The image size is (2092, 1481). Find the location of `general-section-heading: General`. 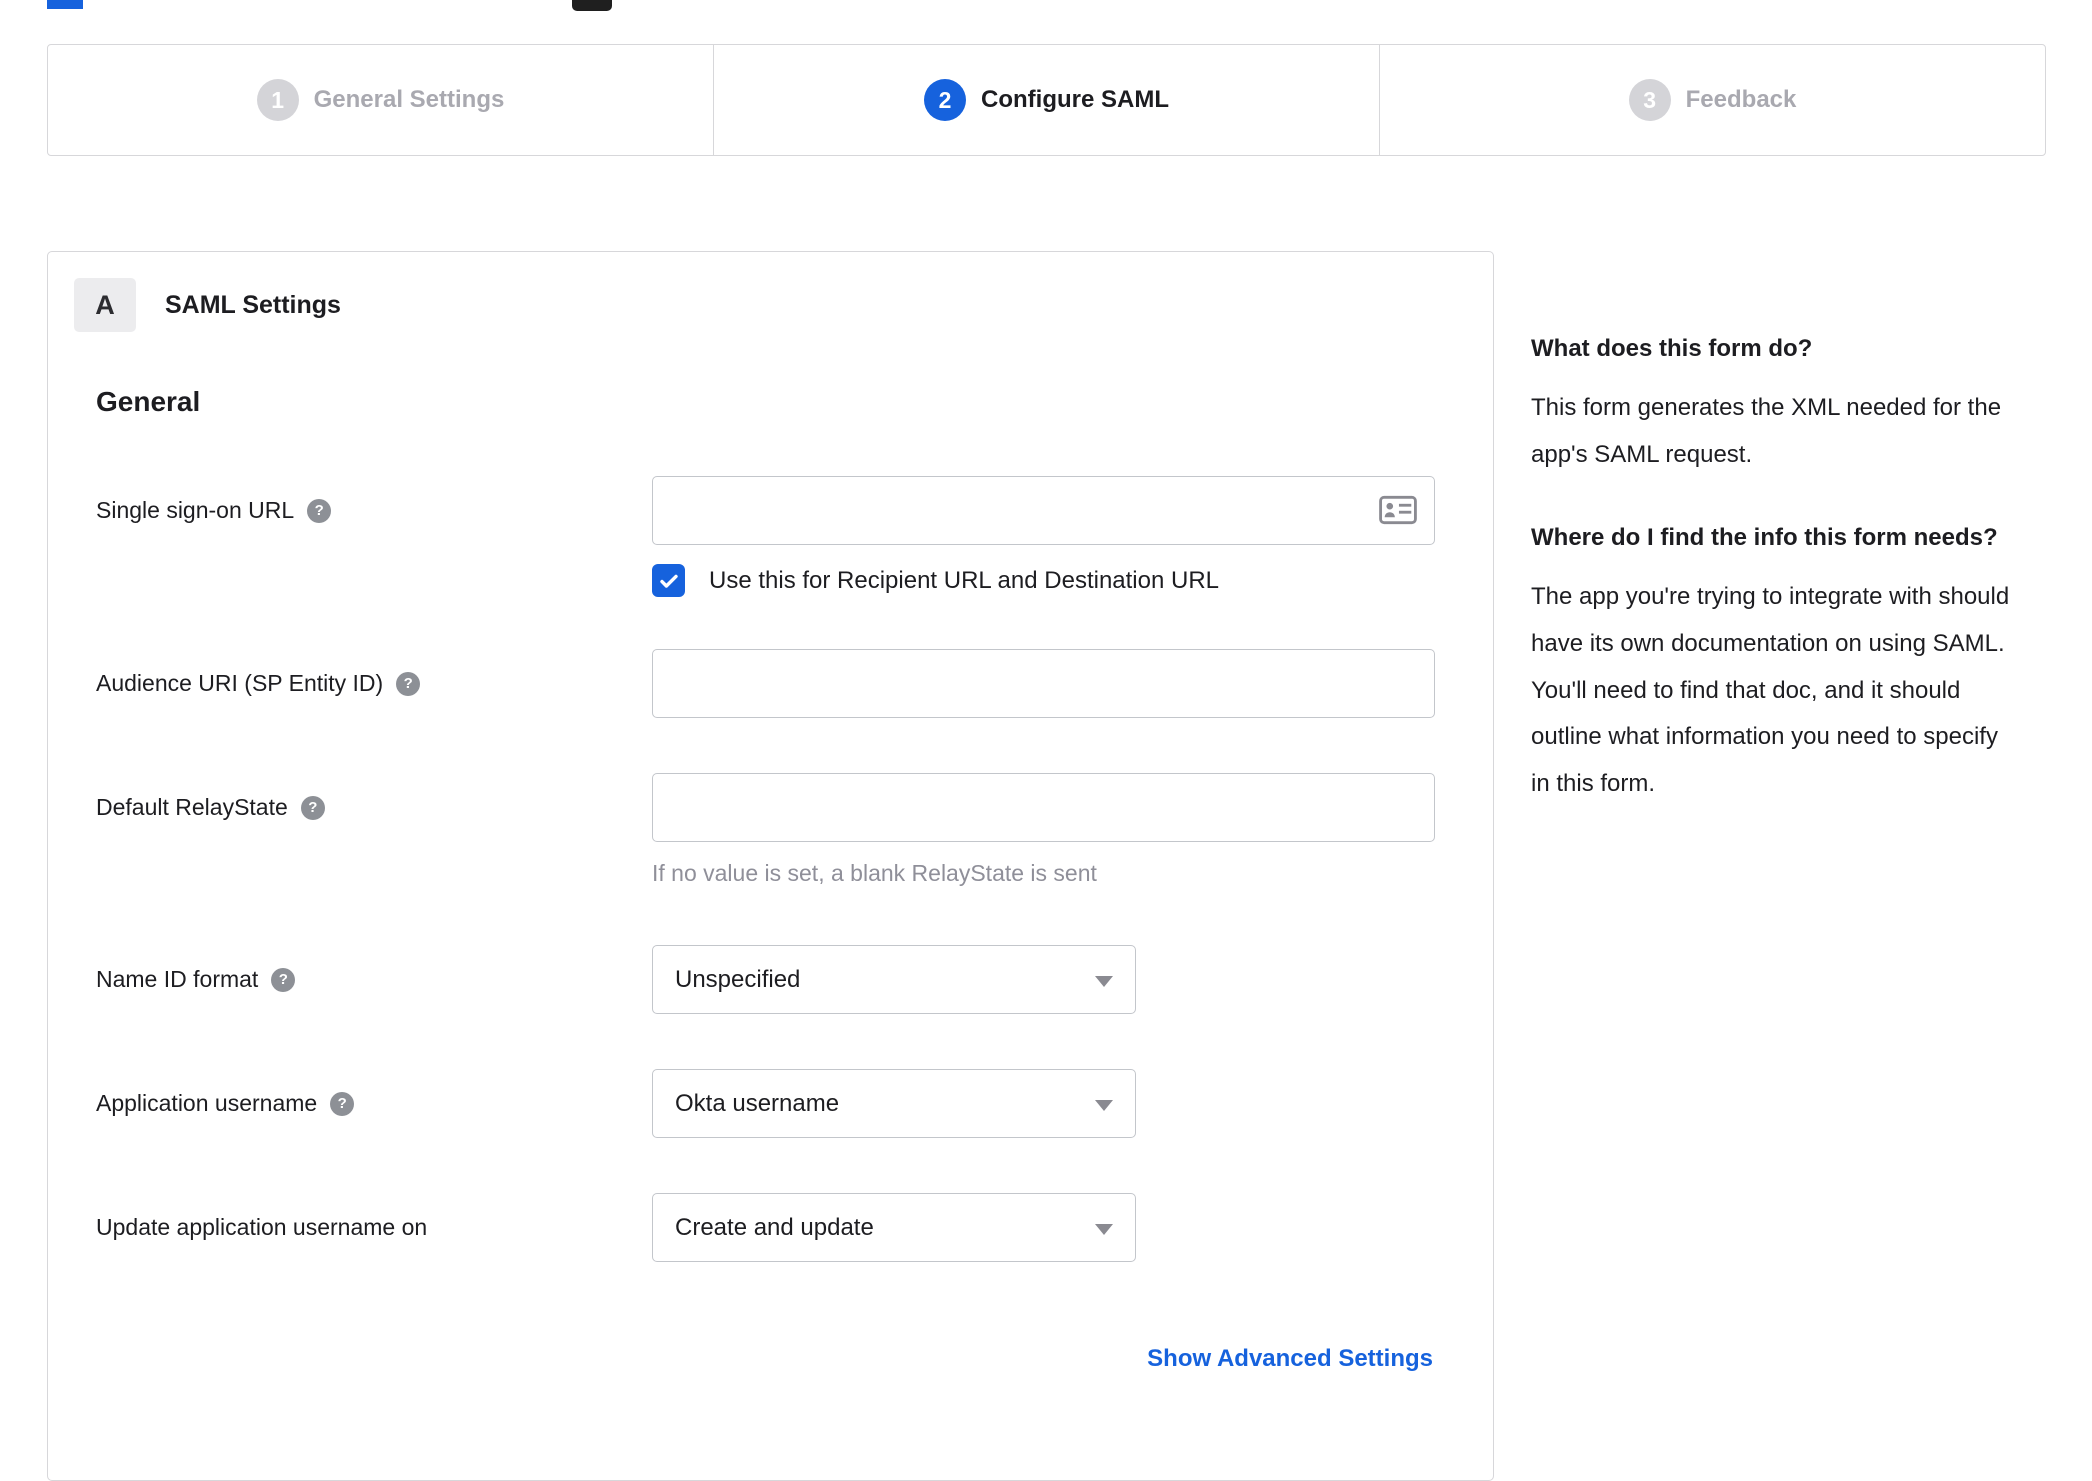

general-section-heading: General is located at coordinates (148, 401).